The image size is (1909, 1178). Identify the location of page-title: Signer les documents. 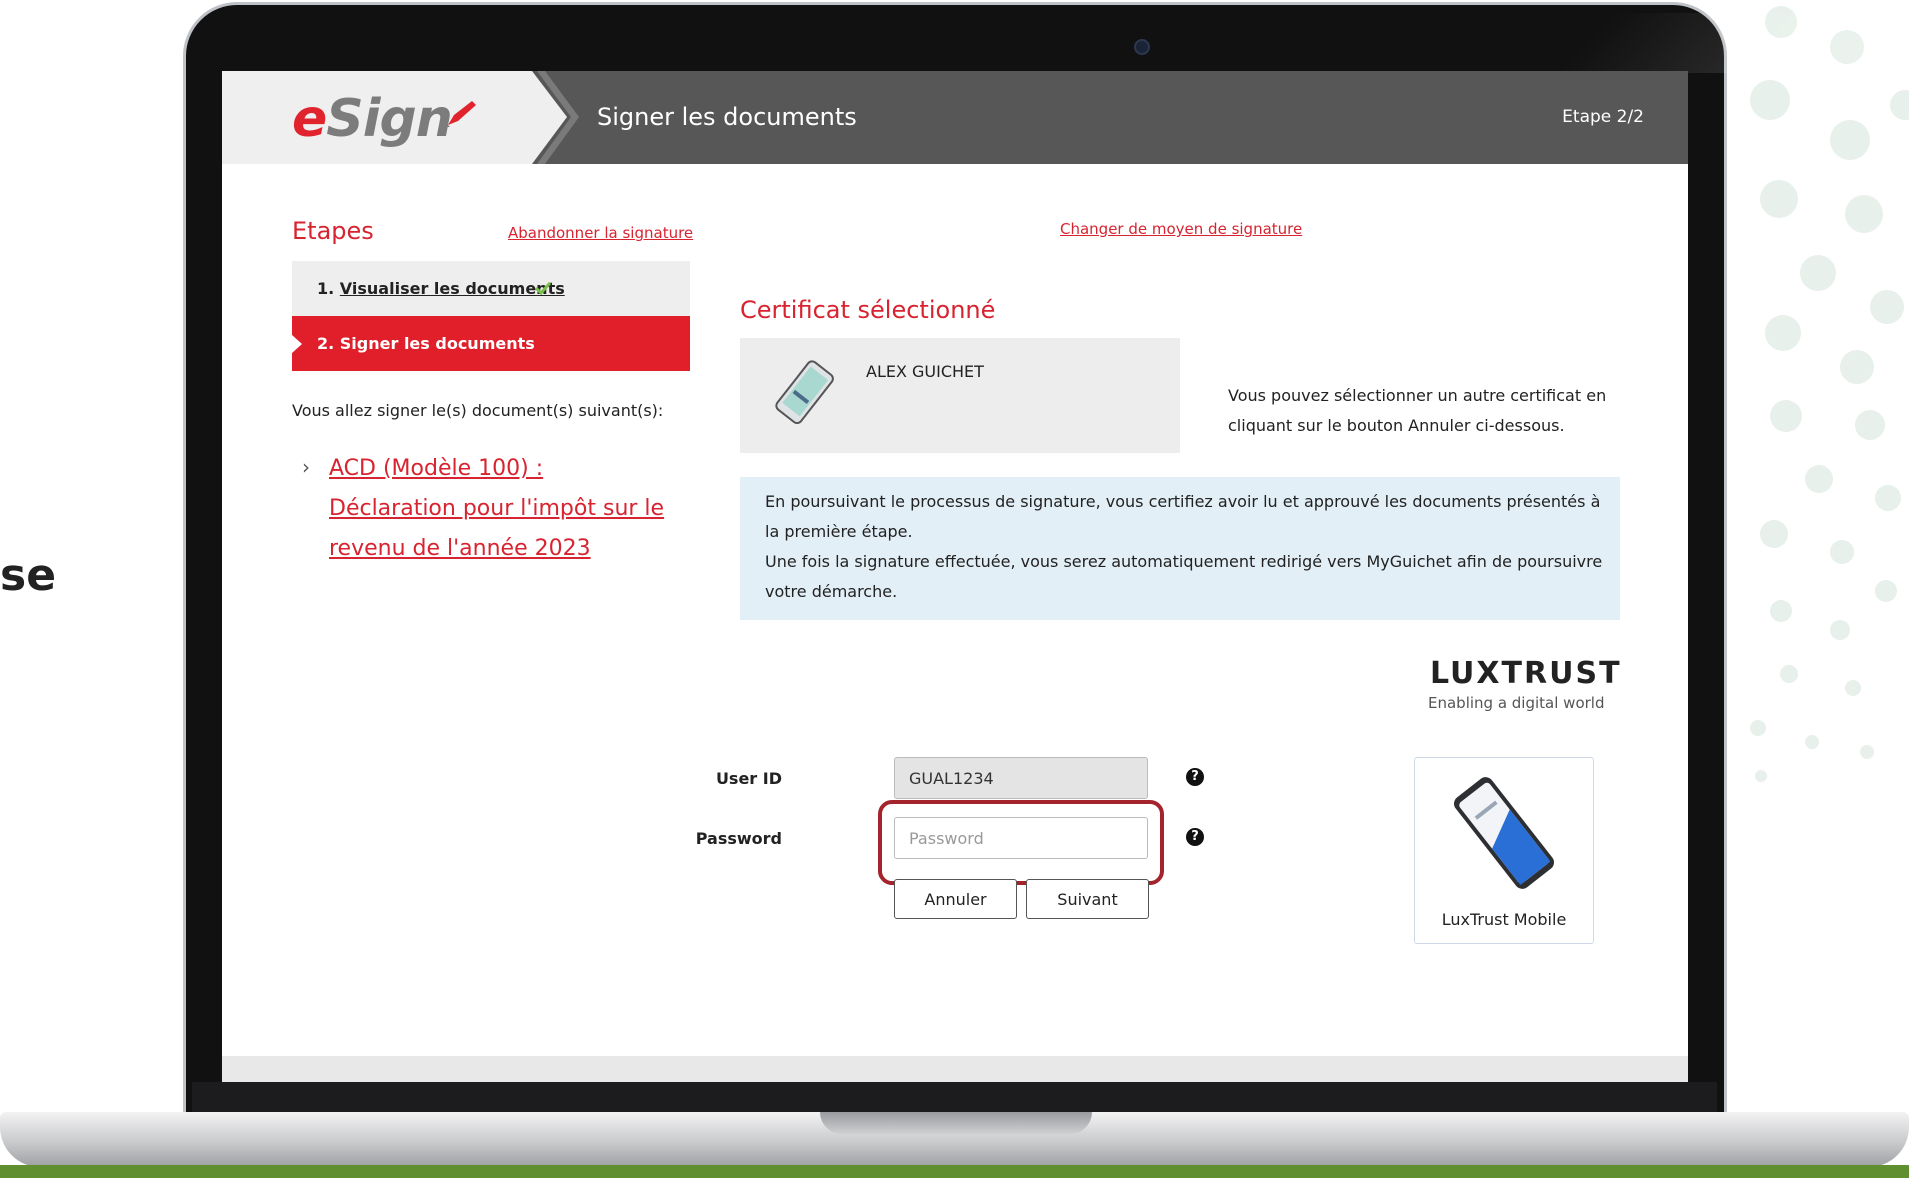
(727, 117).